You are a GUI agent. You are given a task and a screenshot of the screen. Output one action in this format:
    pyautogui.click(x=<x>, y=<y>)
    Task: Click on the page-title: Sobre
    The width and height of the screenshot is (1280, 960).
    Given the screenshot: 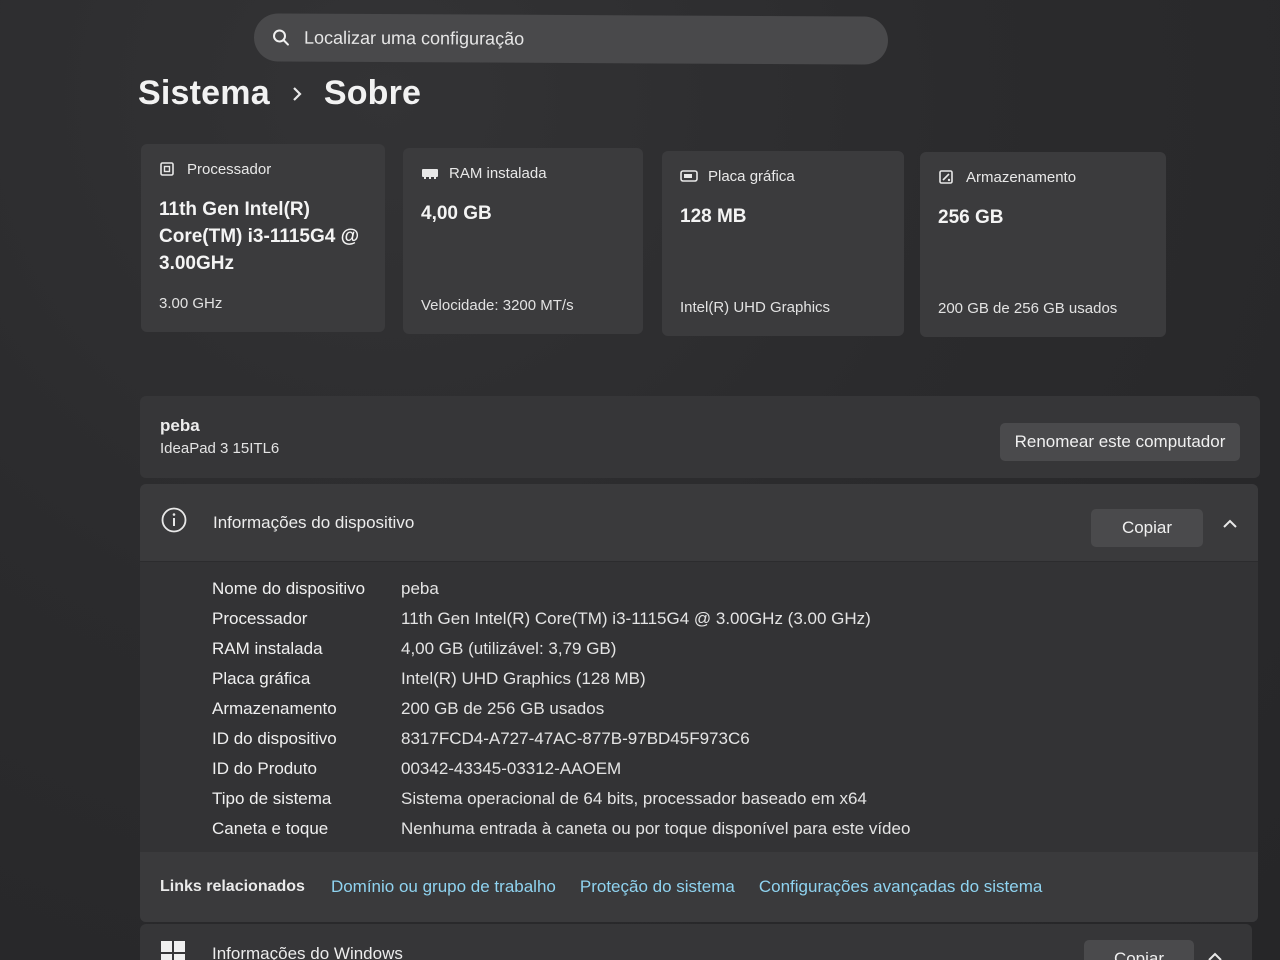 What is the action you would take?
    pyautogui.click(x=372, y=93)
    